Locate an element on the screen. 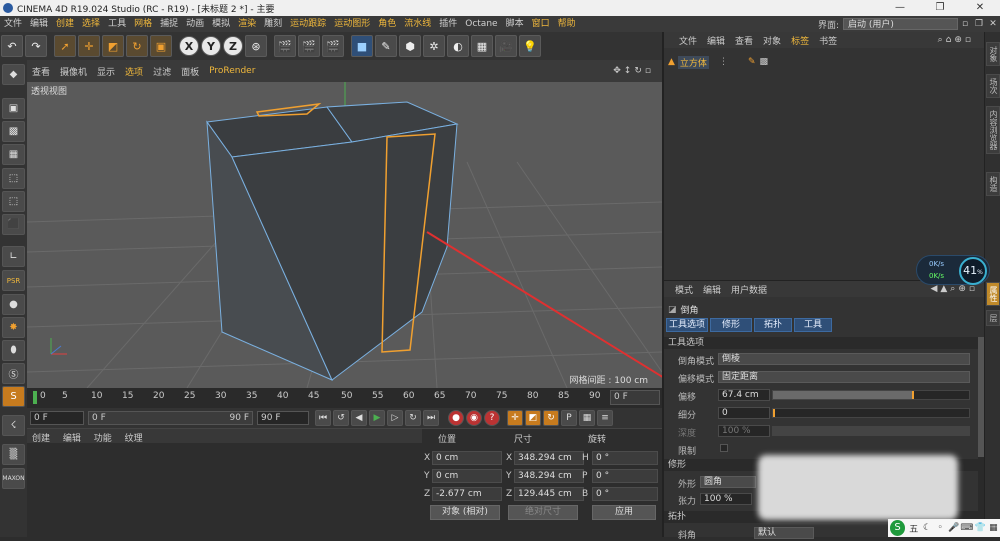  rot-b-field: 0 ° is located at coordinates (625, 494).